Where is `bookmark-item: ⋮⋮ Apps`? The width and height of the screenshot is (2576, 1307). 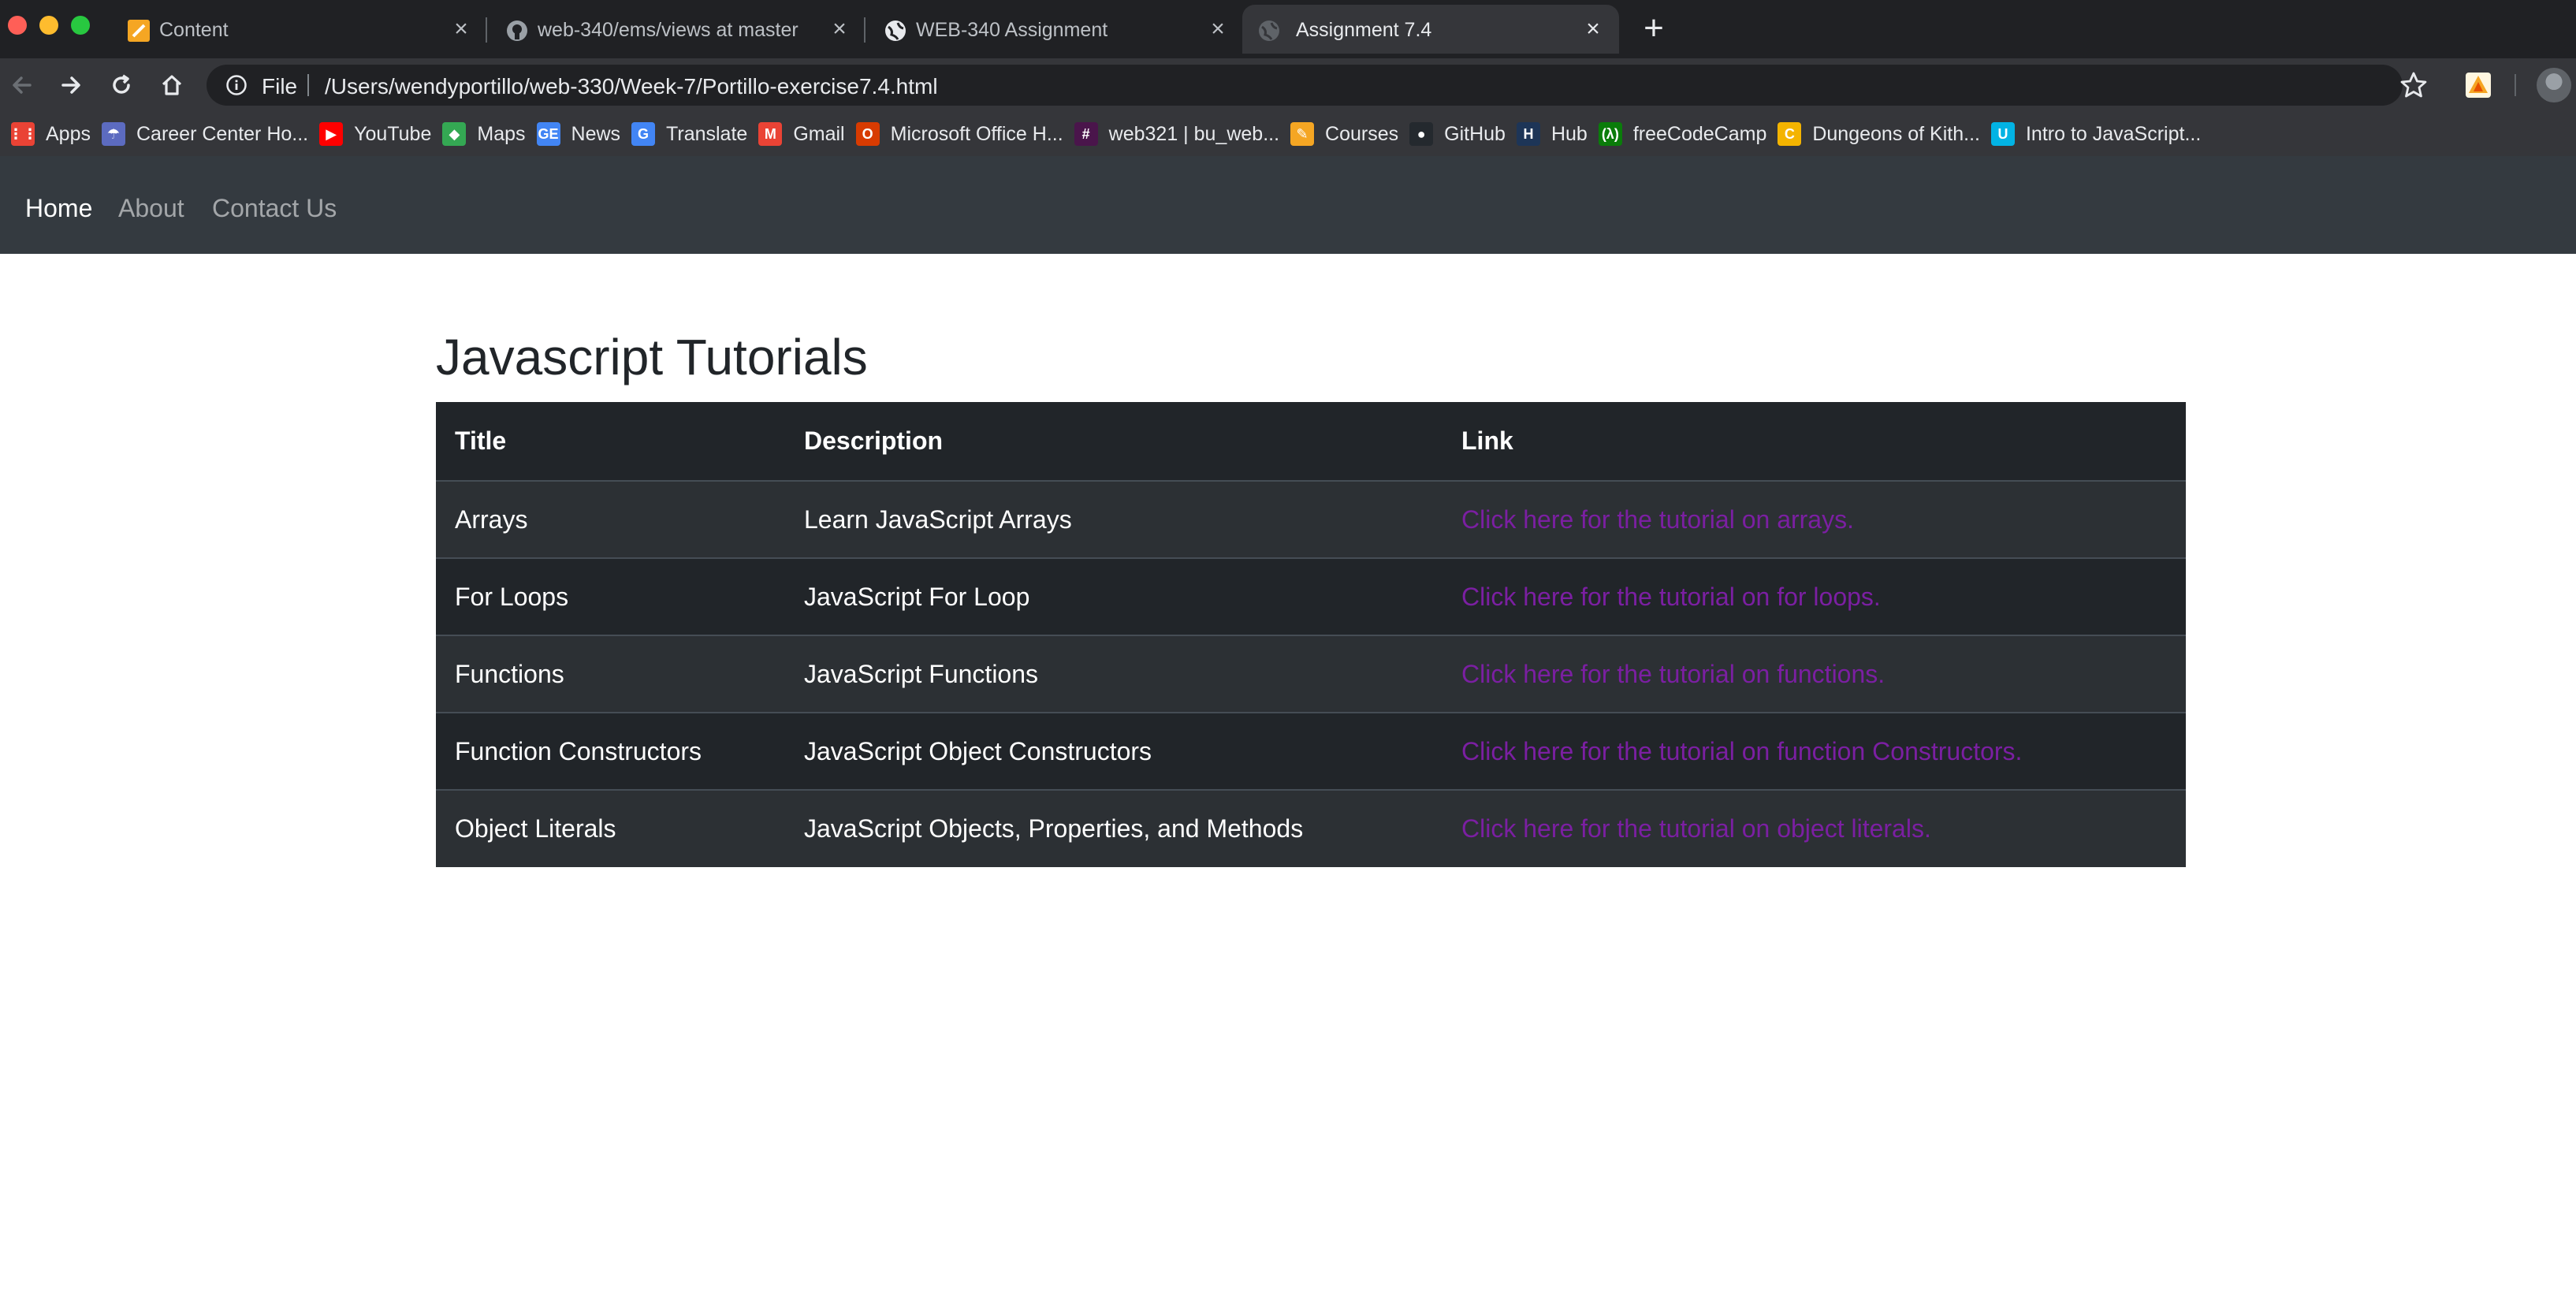
bookmark-item: ⋮⋮ Apps is located at coordinates (50, 134).